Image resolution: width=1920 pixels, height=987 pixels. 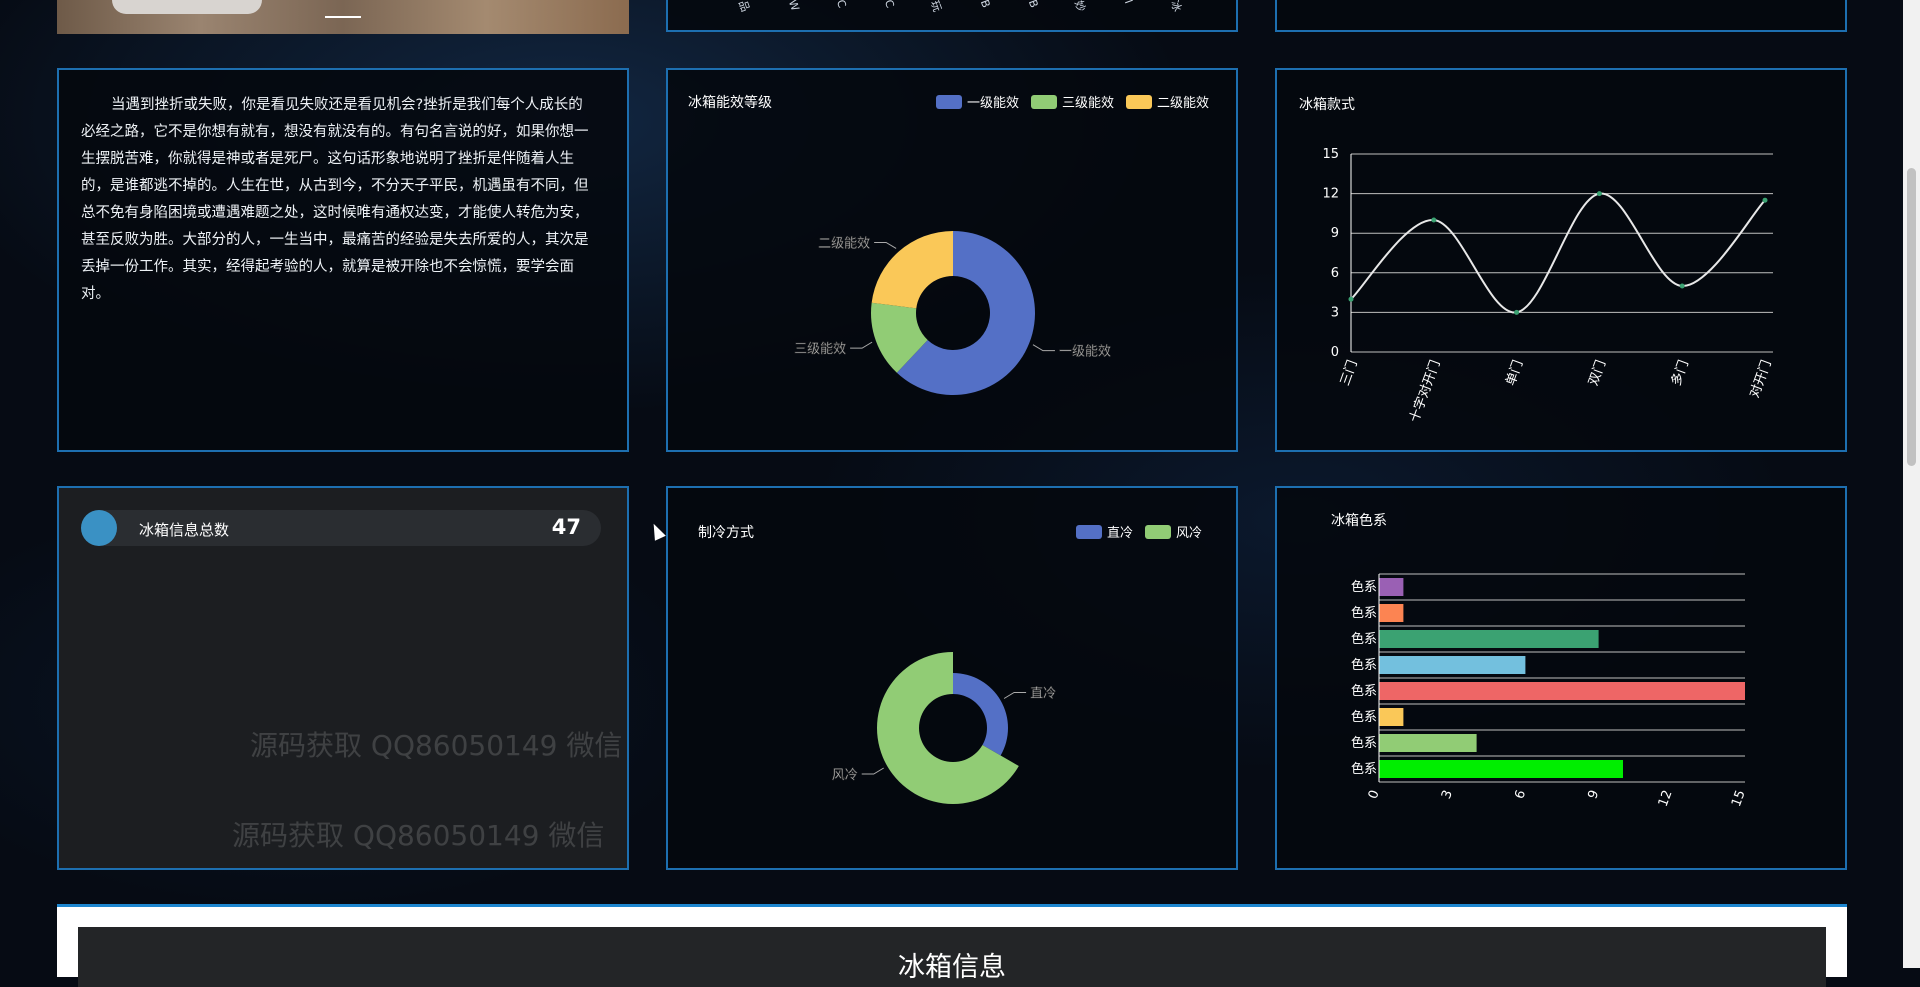 I want to click on top-right-panel, so click(x=1561, y=16).